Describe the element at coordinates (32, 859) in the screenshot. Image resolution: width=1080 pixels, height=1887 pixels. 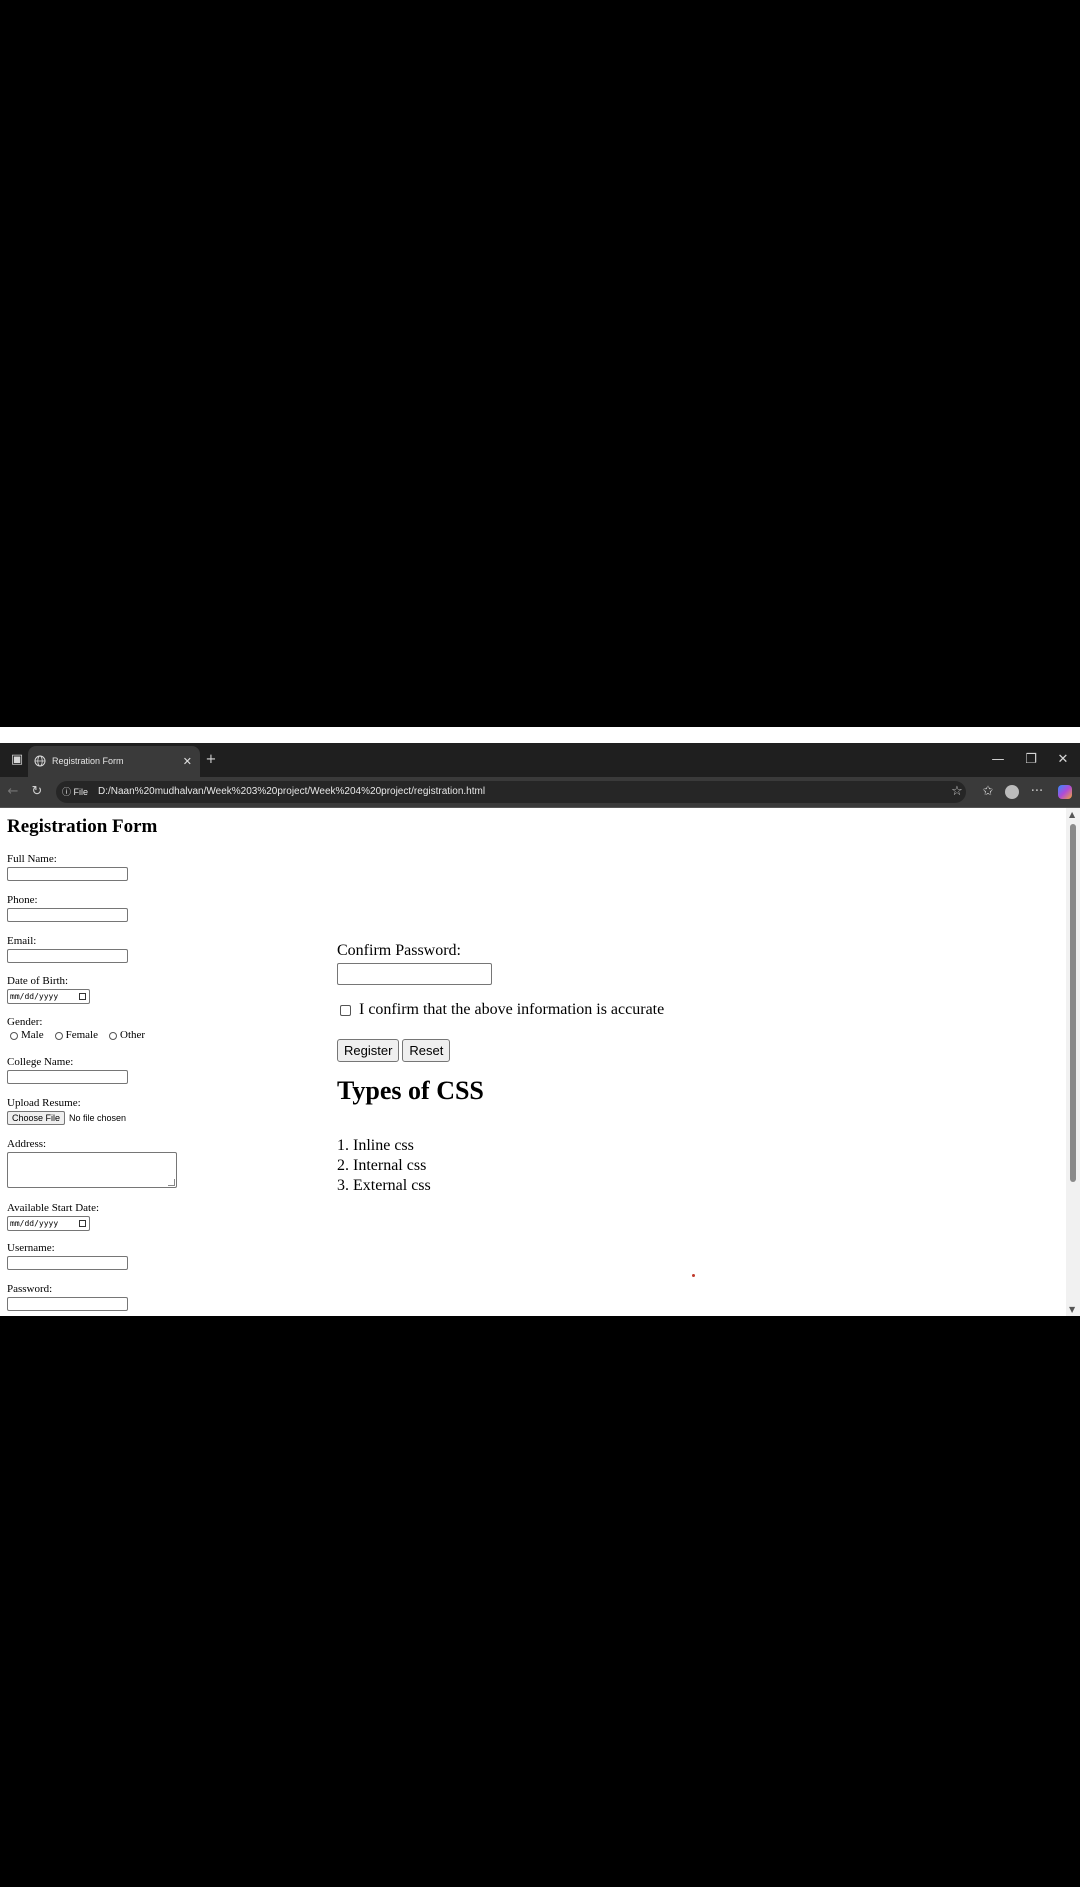
I see `full-name-label: Full Name:` at that location.